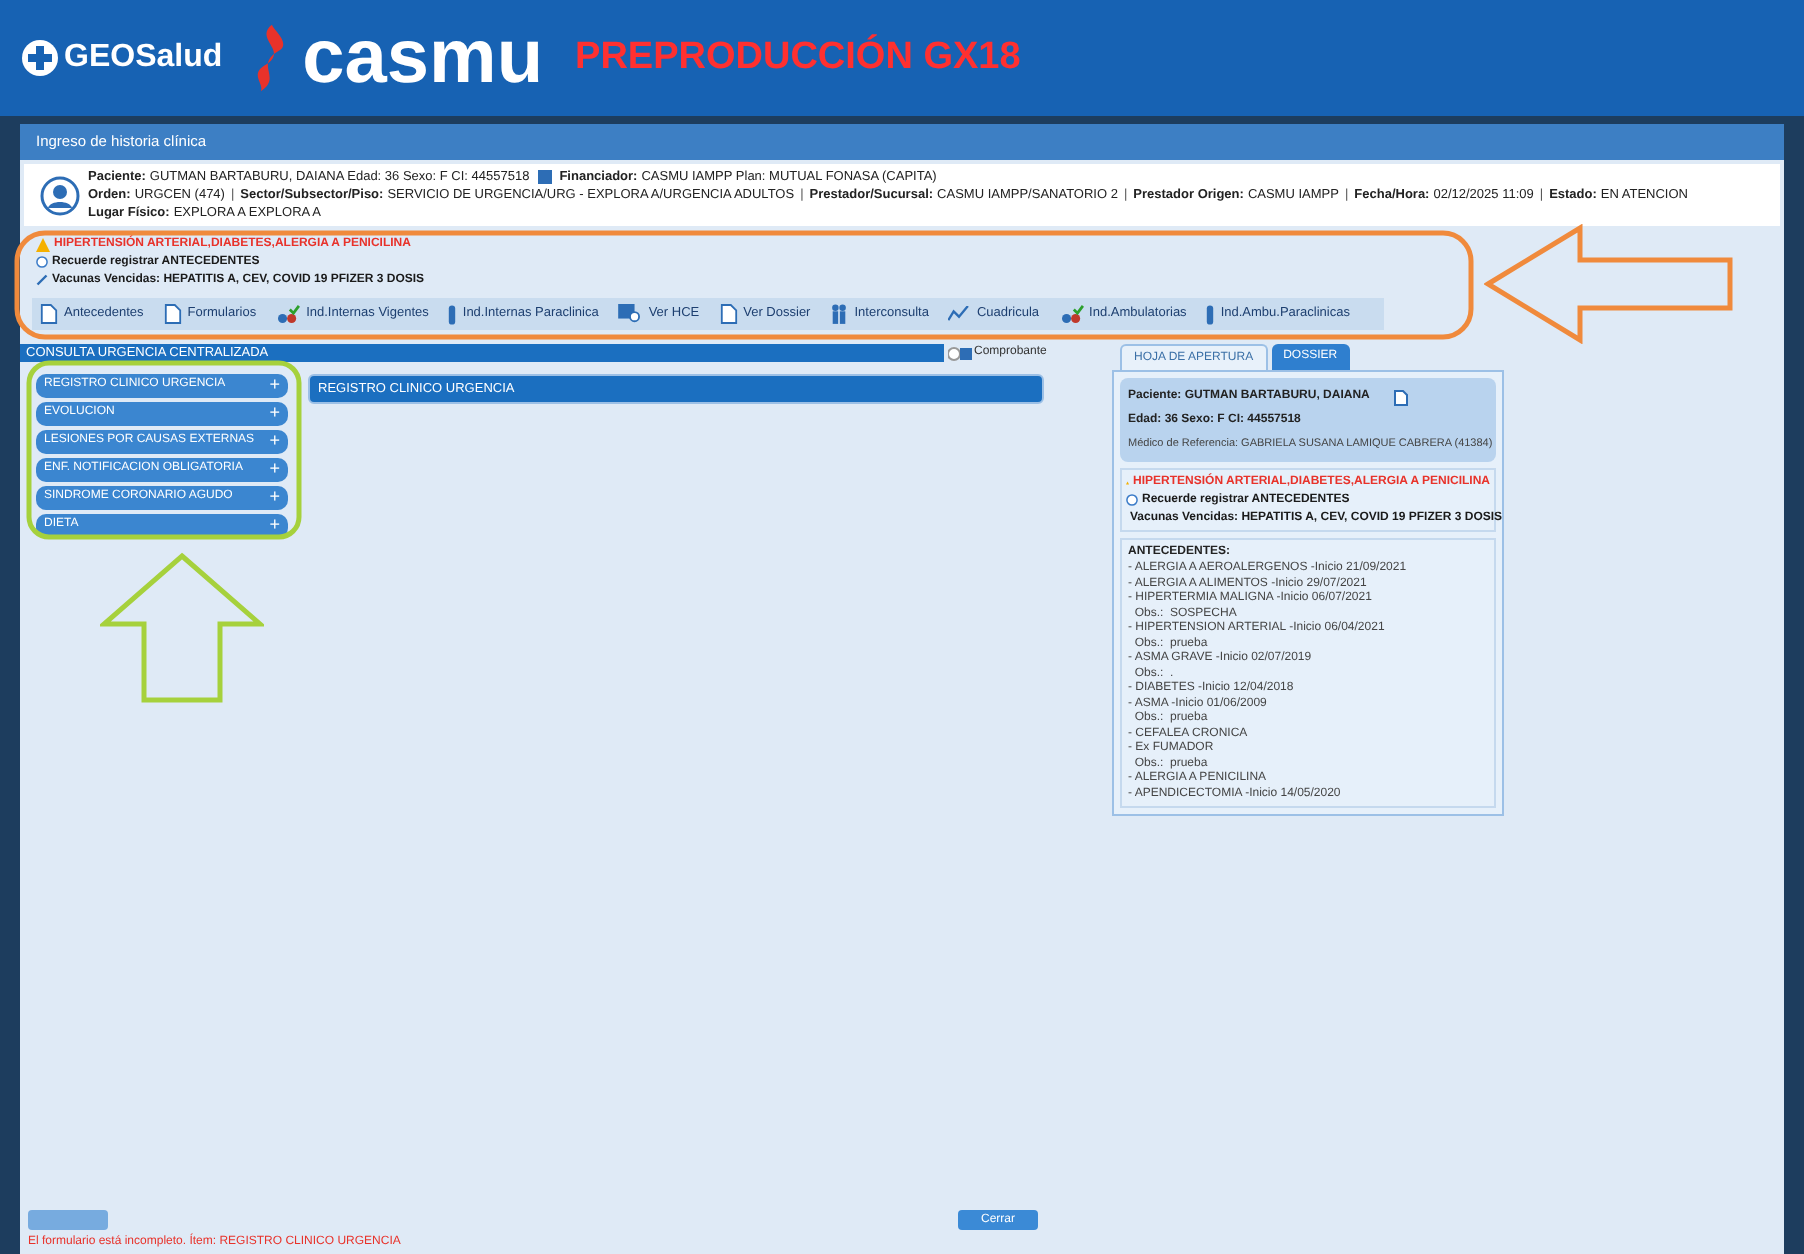 Image resolution: width=1804 pixels, height=1254 pixels. Describe the element at coordinates (40, 58) in the screenshot. I see `cross-logo-icon` at that location.